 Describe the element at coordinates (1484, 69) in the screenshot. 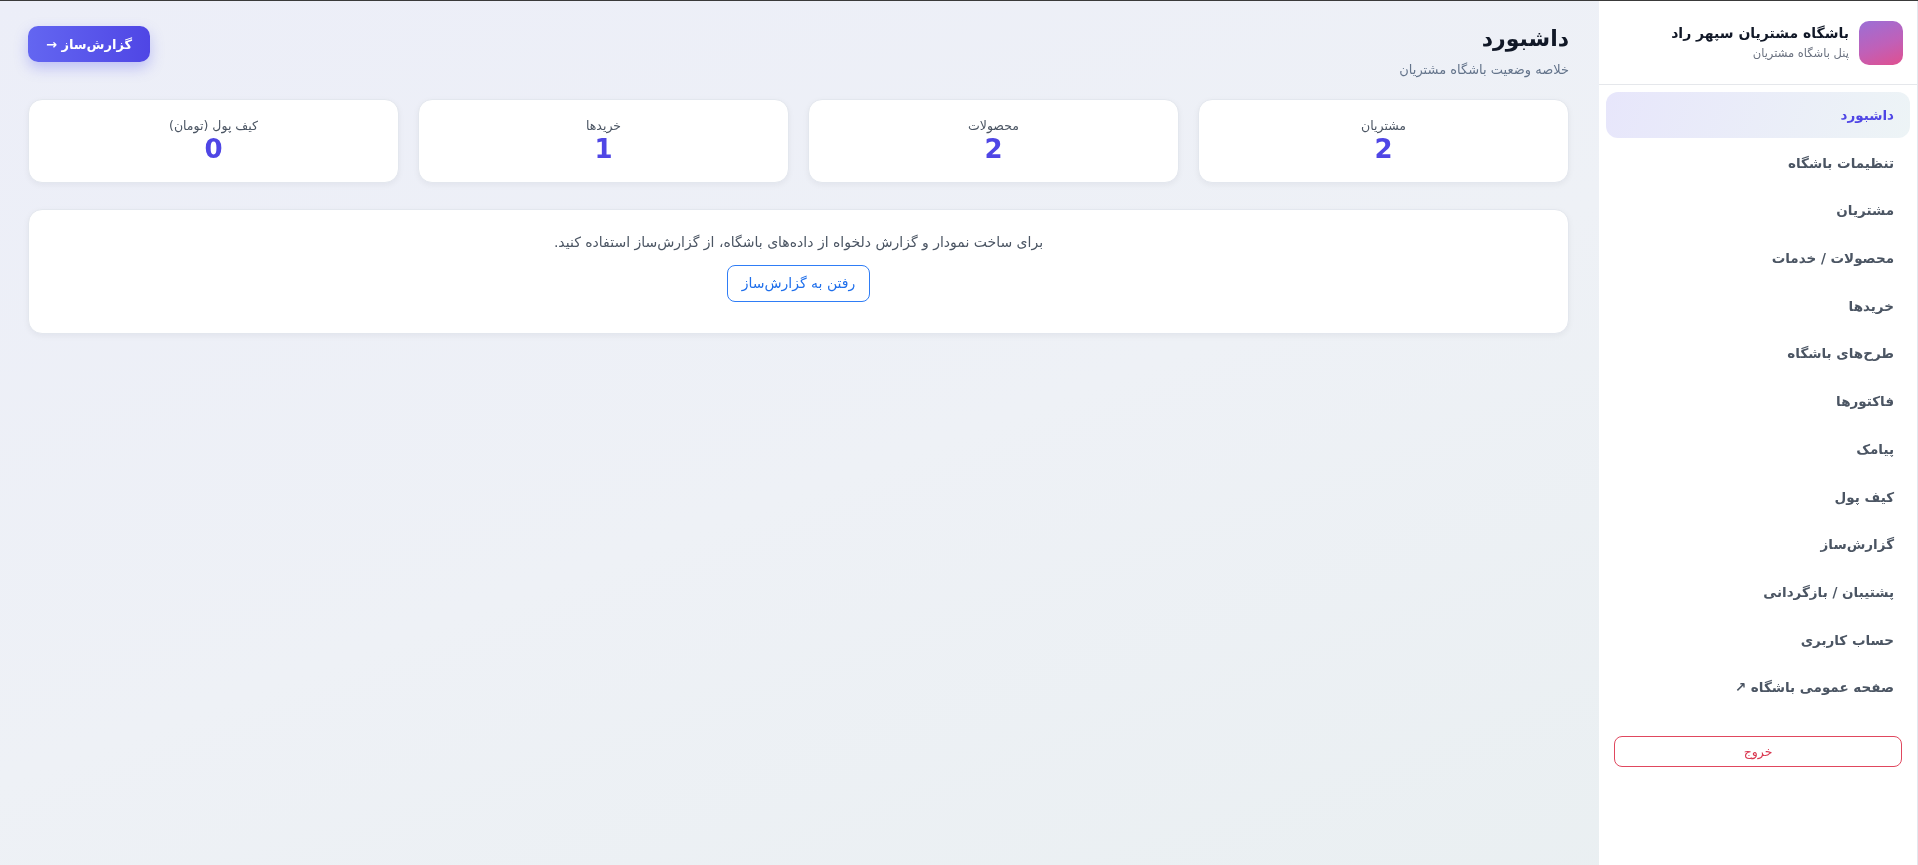

I see `page-subtitle: خلاصه وضعیت باشگاه مشتریان` at that location.